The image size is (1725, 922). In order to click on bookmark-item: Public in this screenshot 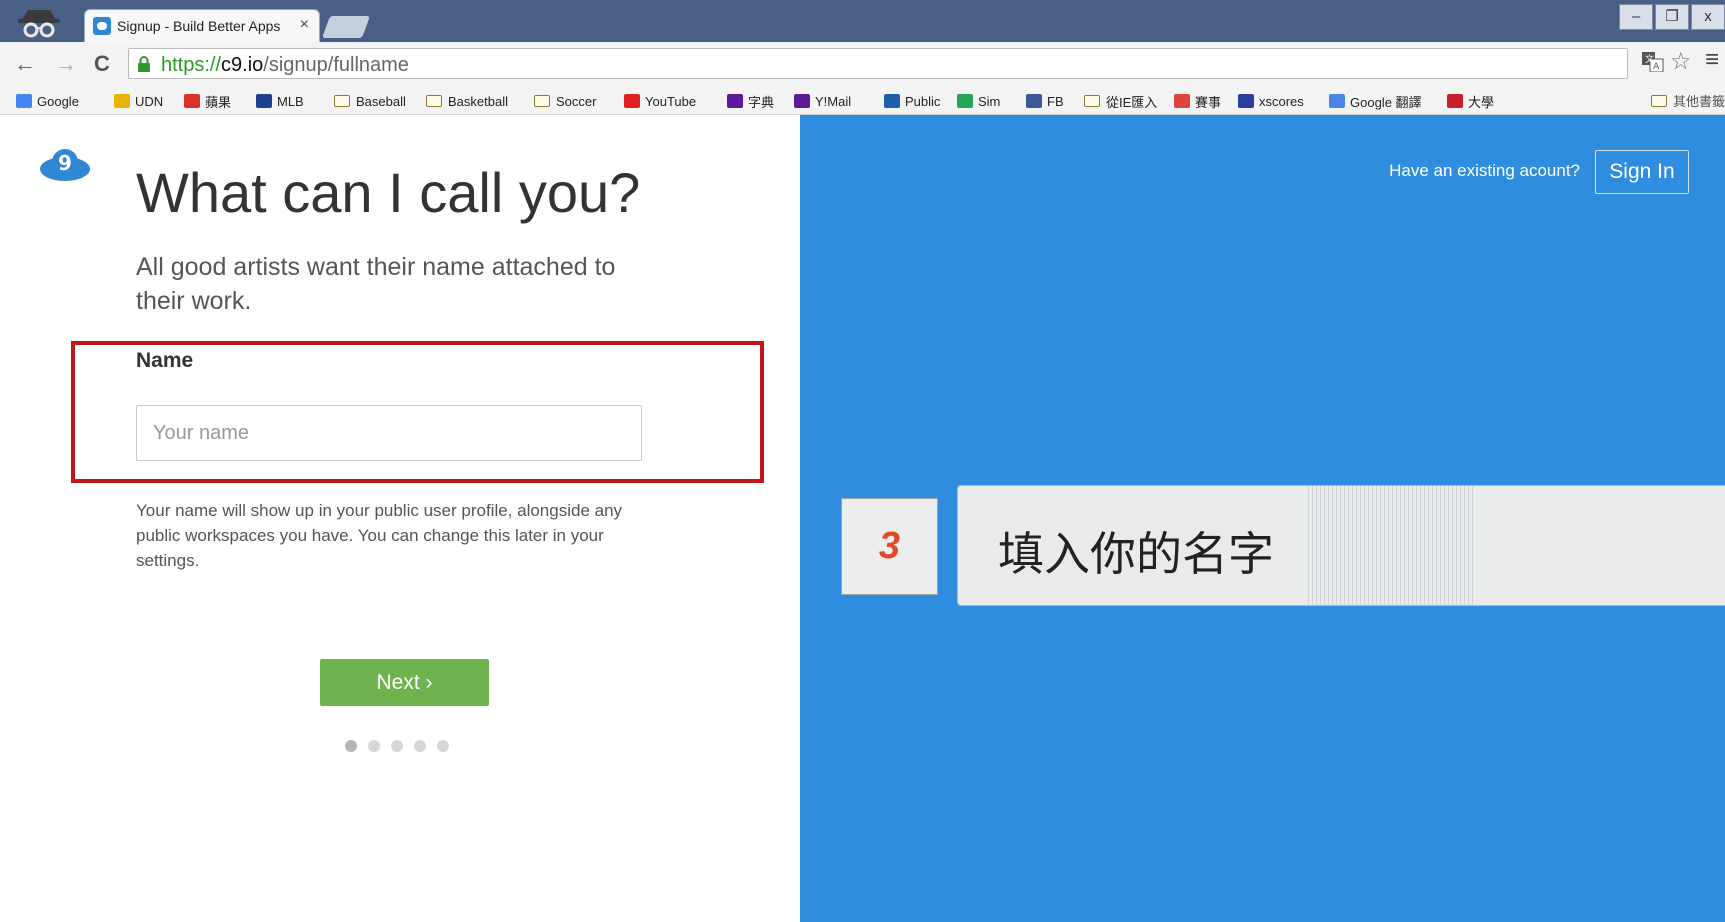, I will do `click(912, 101)`.